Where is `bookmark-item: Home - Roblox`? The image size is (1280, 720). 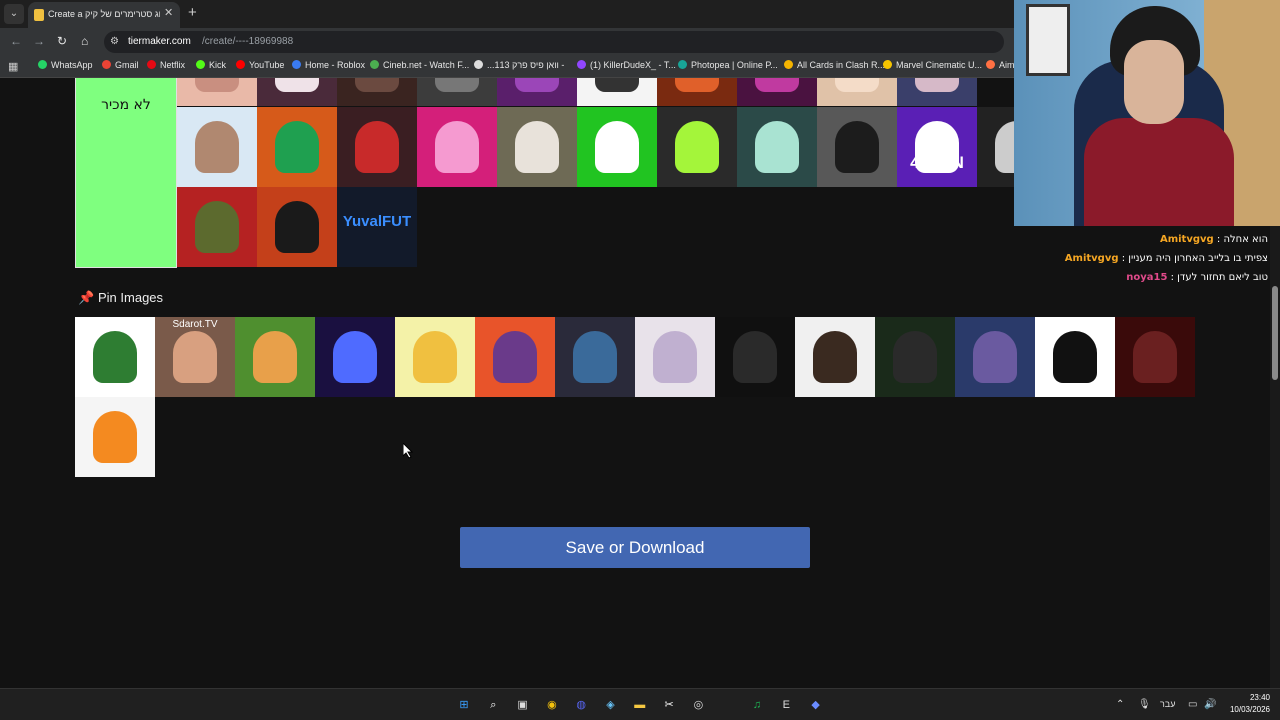
bookmark-item: Home - Roblox is located at coordinates (328, 65).